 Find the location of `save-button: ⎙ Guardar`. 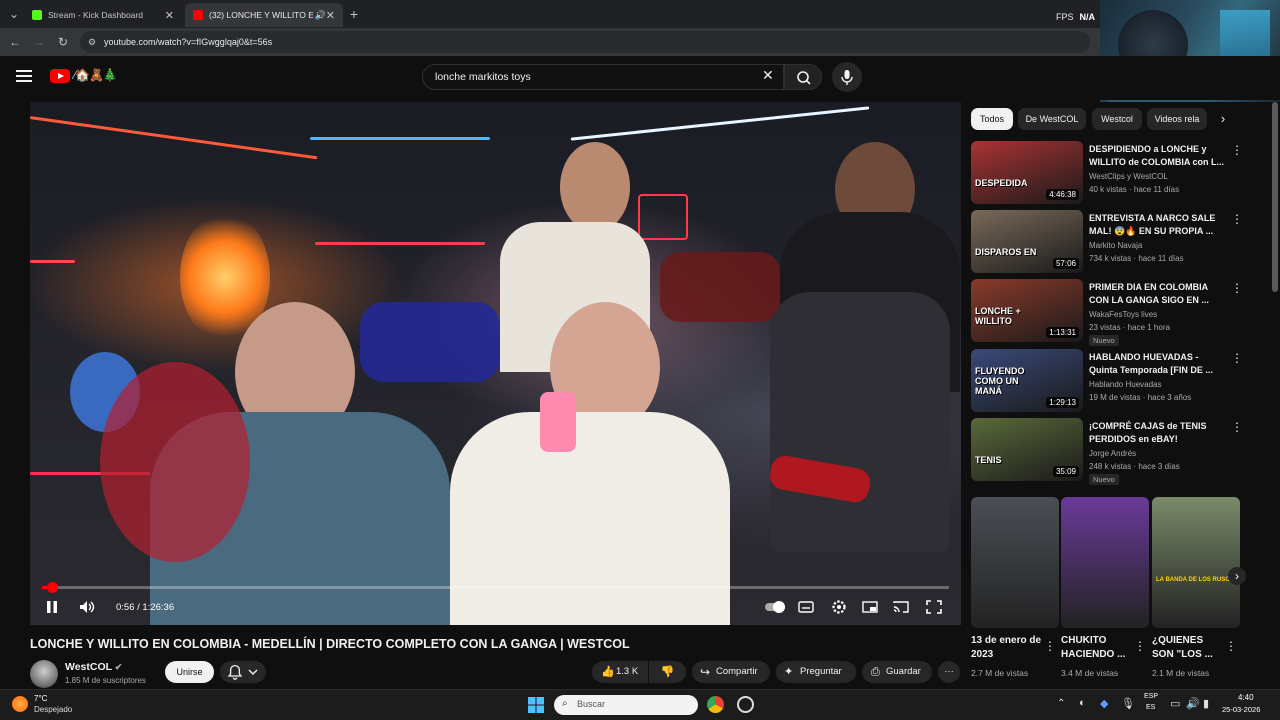

save-button: ⎙ Guardar is located at coordinates (897, 672).